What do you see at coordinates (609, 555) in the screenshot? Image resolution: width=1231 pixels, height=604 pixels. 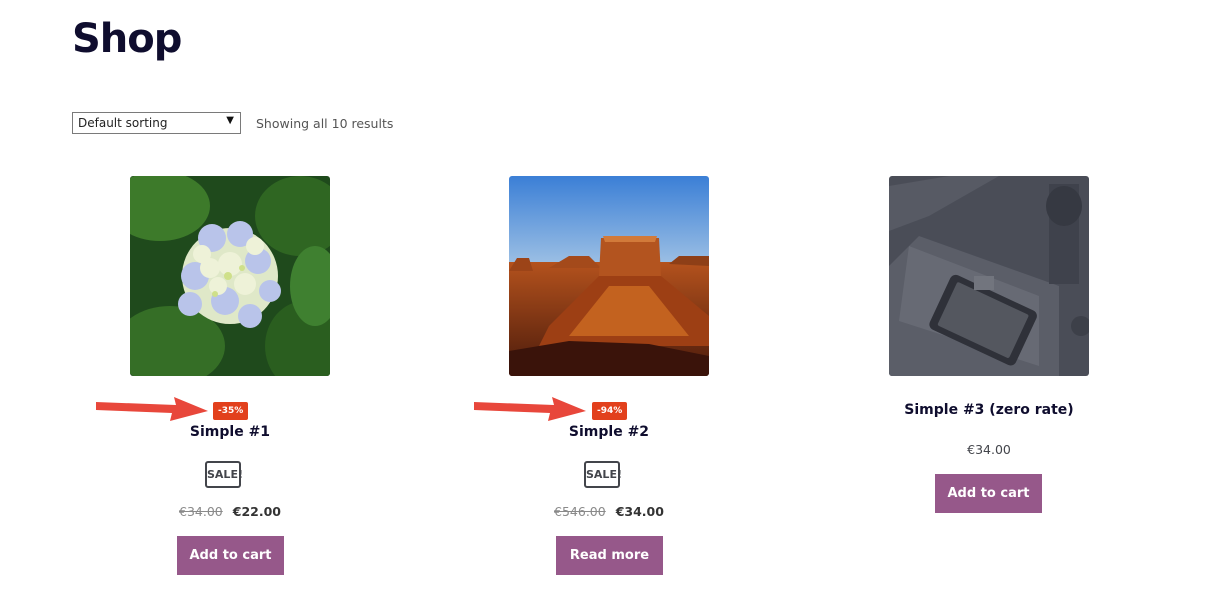 I see `read-more-button: Read more` at bounding box center [609, 555].